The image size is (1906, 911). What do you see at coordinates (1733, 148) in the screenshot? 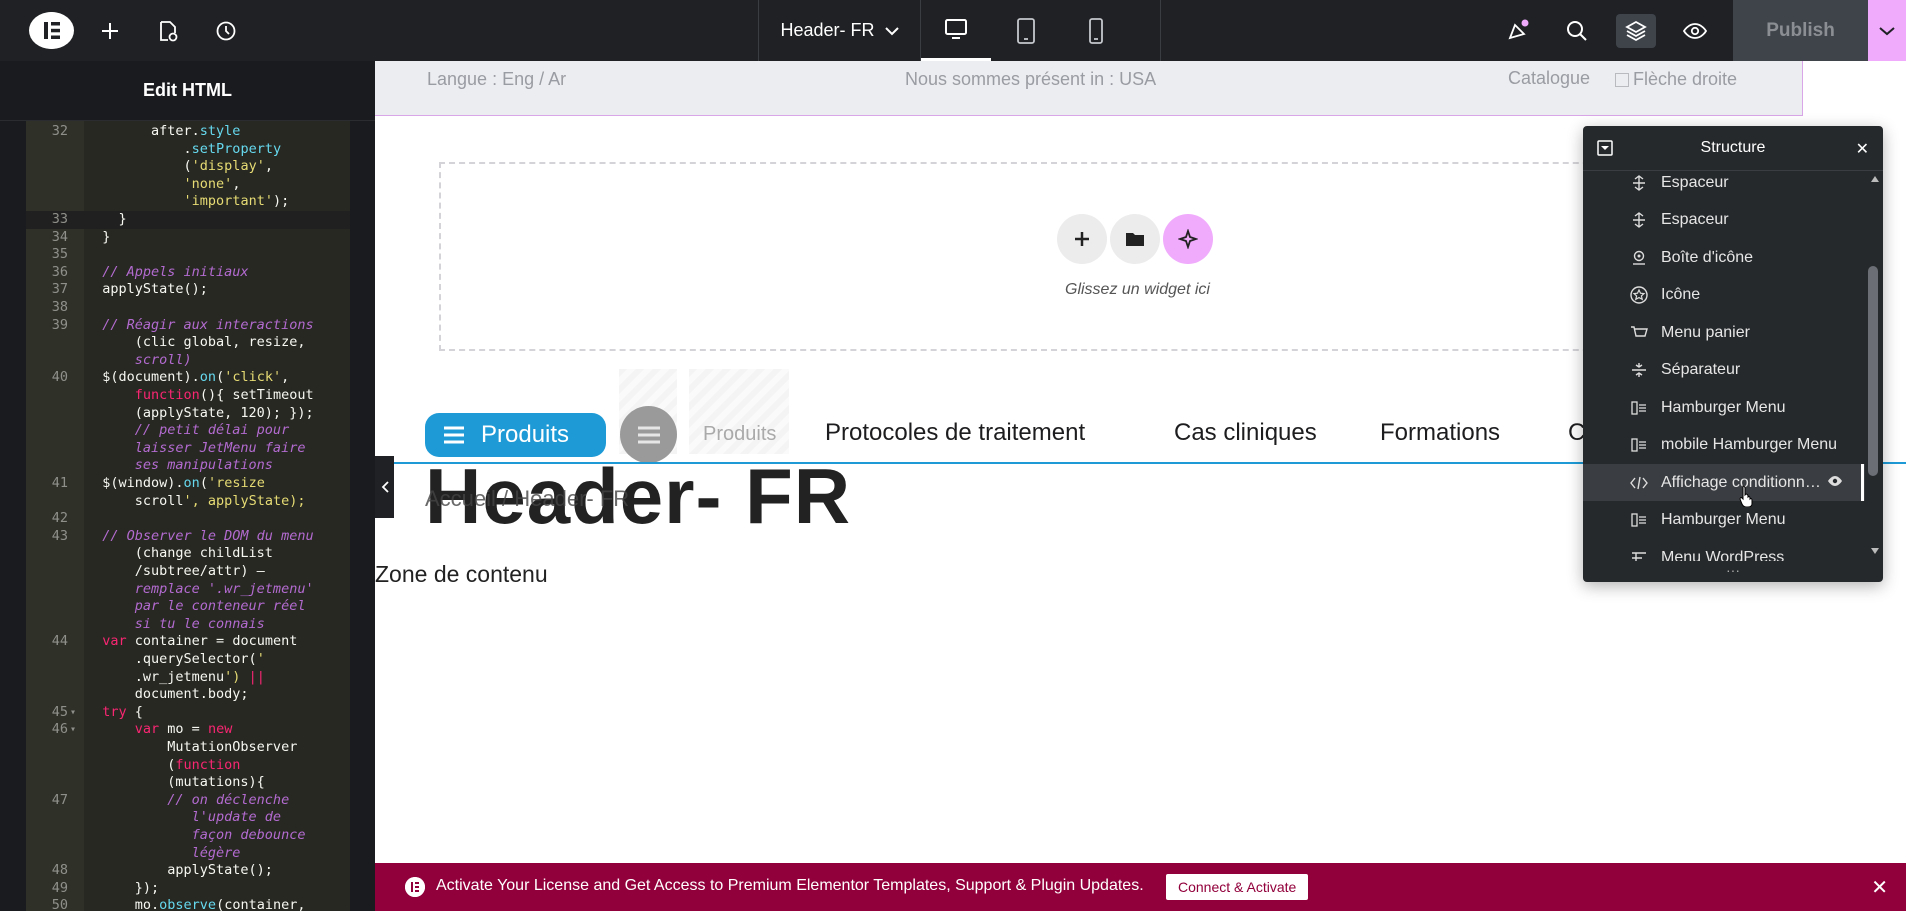
I see `structure-header: Structure ✕` at bounding box center [1733, 148].